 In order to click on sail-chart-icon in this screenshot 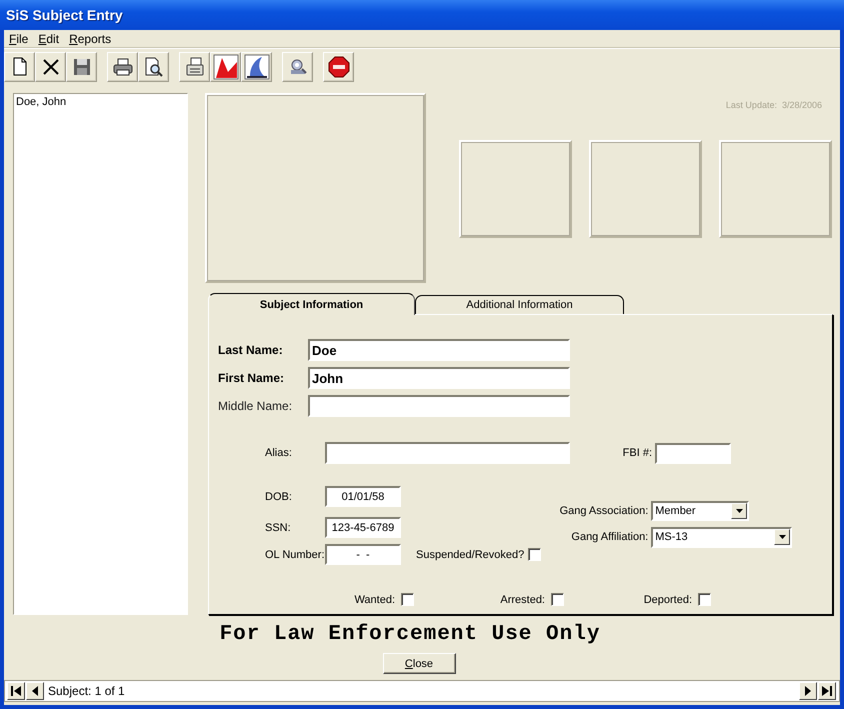, I will do `click(257, 67)`.